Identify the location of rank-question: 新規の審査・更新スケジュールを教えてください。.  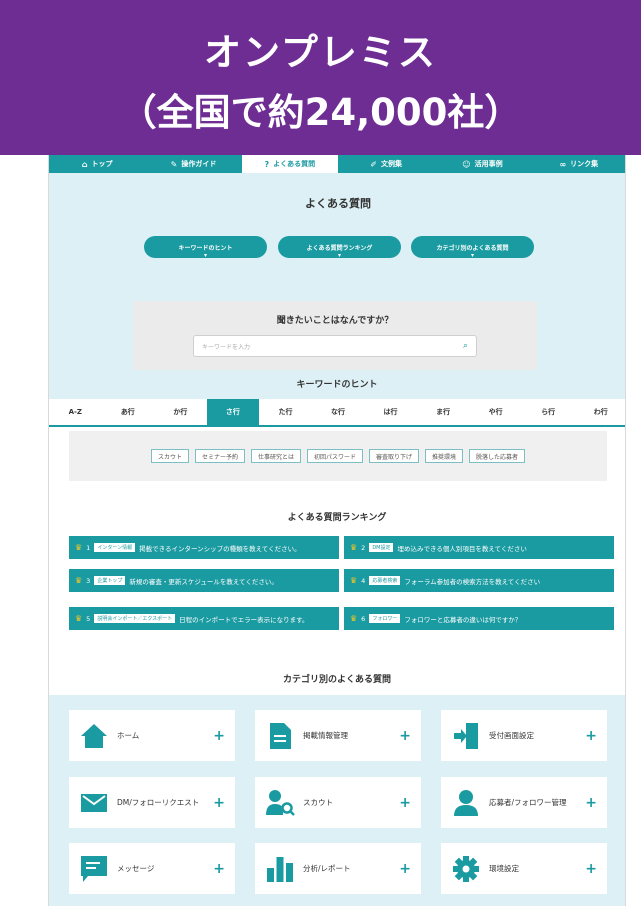
(203, 581).